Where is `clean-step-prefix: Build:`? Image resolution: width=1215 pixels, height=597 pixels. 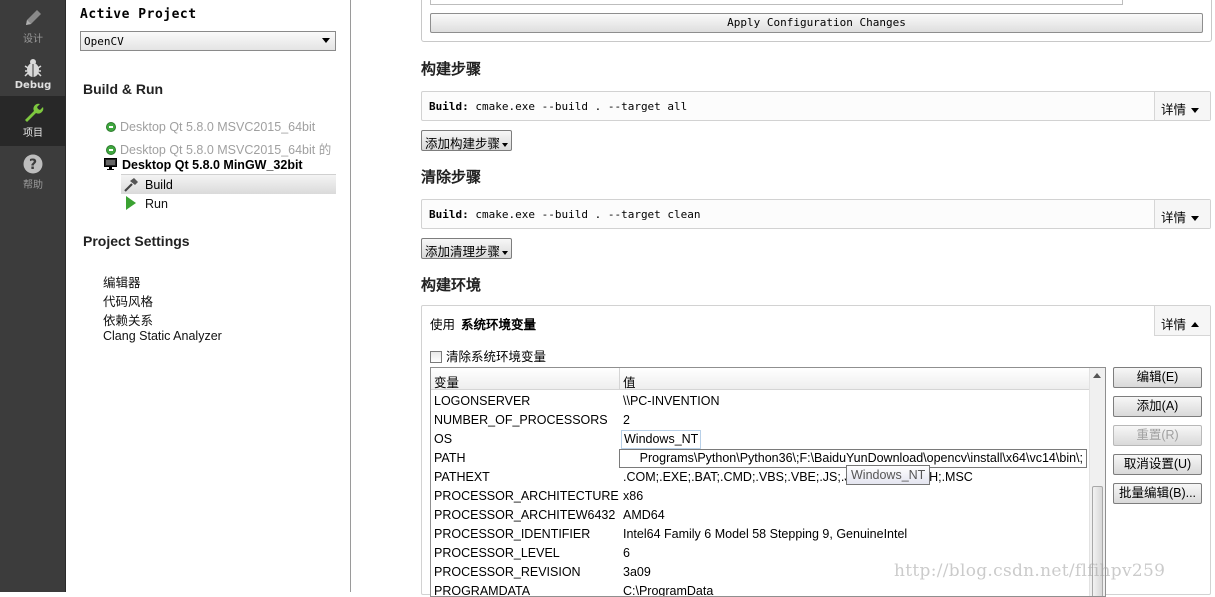
clean-step-prefix: Build: is located at coordinates (449, 214).